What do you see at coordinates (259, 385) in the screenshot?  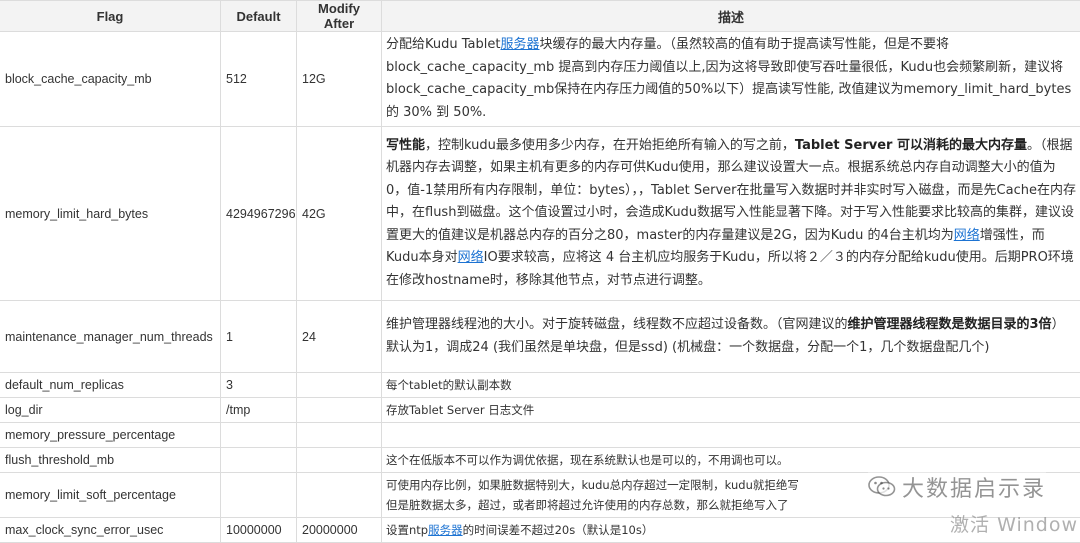 I see `default-cell: 3` at bounding box center [259, 385].